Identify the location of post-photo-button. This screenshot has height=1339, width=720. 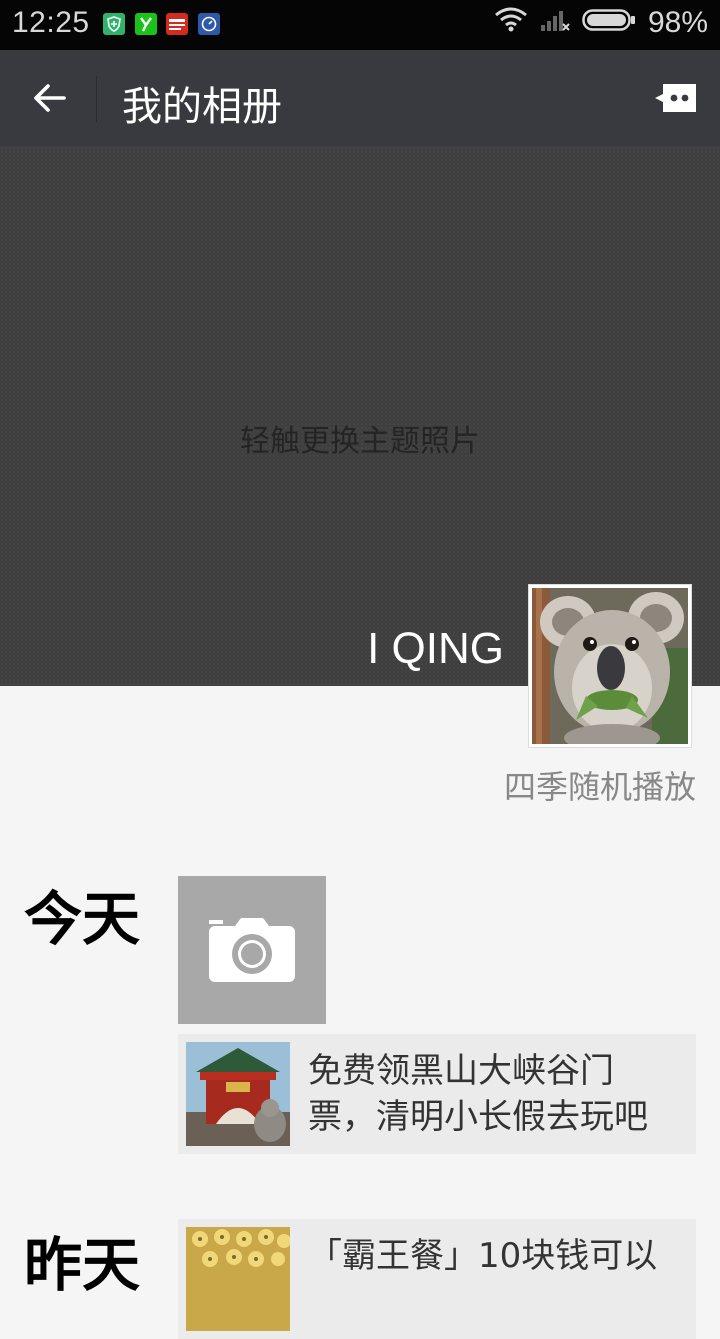
(252, 950).